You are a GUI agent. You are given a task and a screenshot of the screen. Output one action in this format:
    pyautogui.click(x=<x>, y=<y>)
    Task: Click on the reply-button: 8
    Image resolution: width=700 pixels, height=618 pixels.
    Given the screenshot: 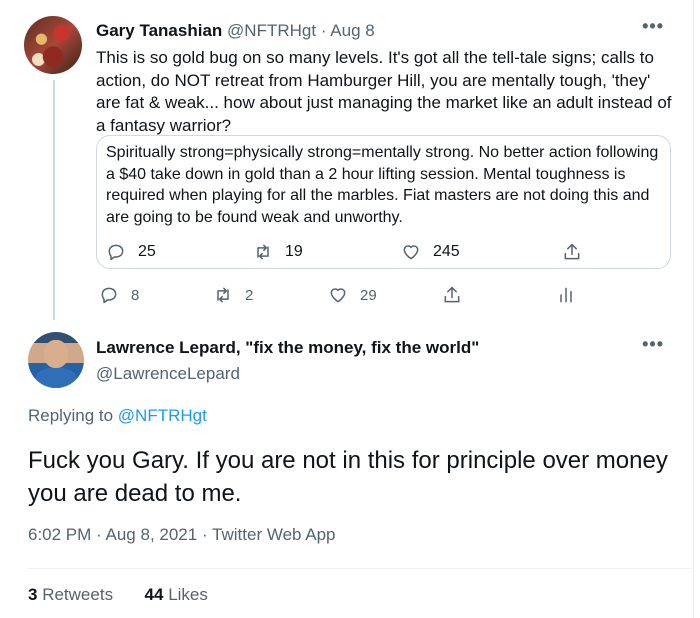 What is the action you would take?
    pyautogui.click(x=119, y=295)
    